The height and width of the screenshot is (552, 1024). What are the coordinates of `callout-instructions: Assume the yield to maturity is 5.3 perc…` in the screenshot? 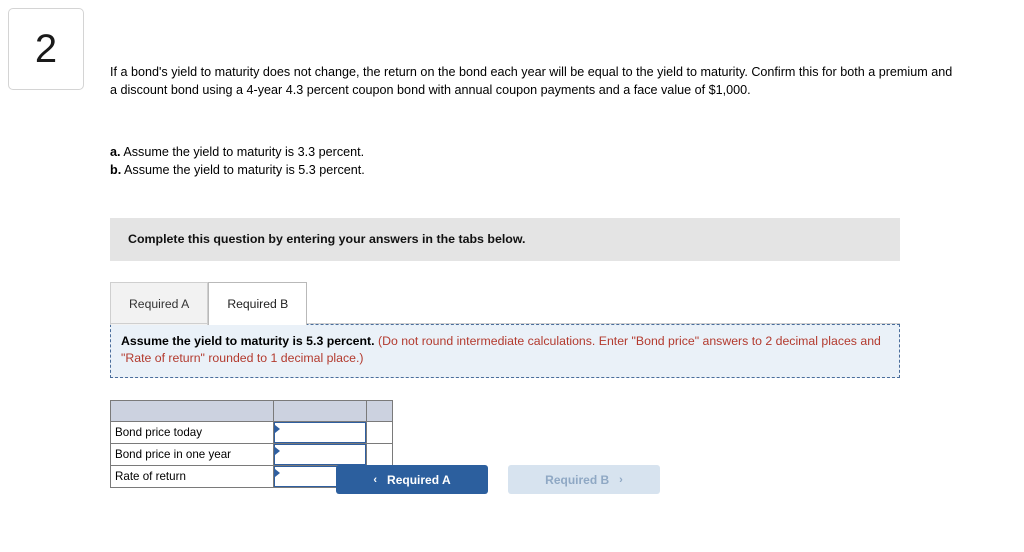 It's located at (505, 351).